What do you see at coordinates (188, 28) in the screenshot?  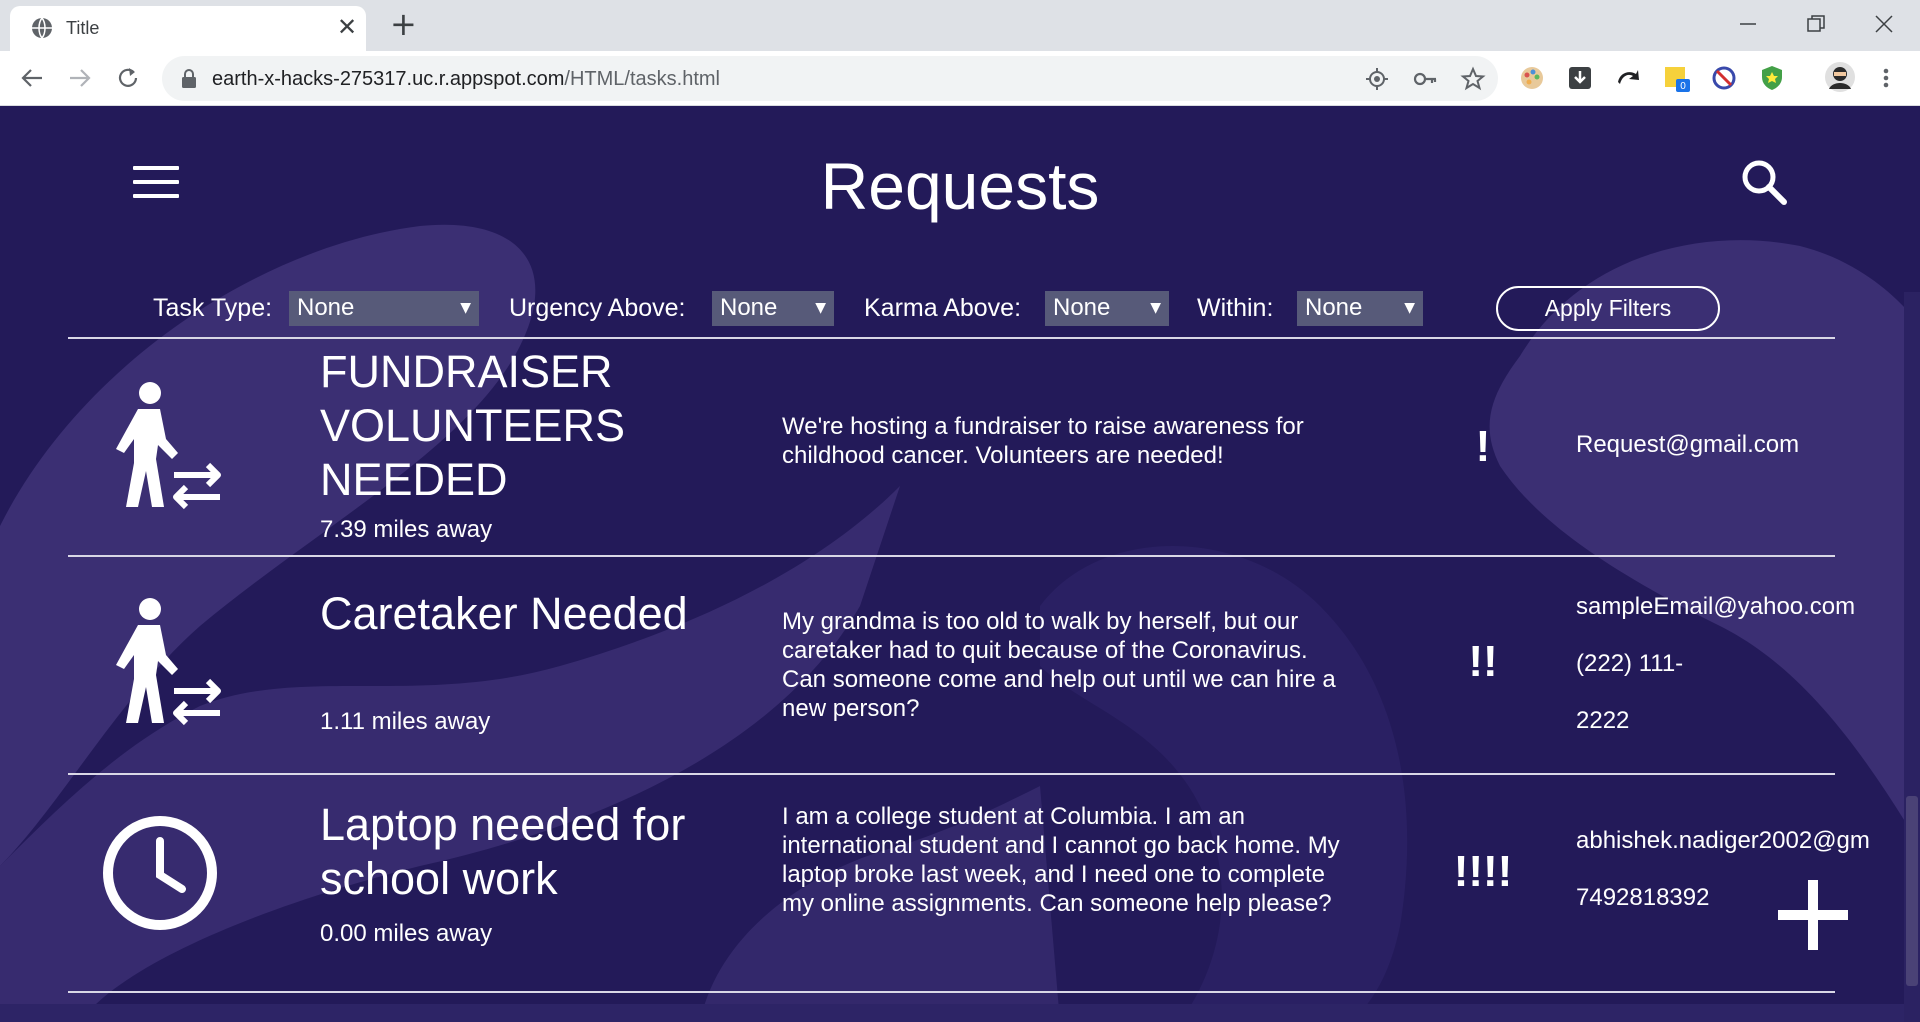 I see `browser-tab: Title ✕` at bounding box center [188, 28].